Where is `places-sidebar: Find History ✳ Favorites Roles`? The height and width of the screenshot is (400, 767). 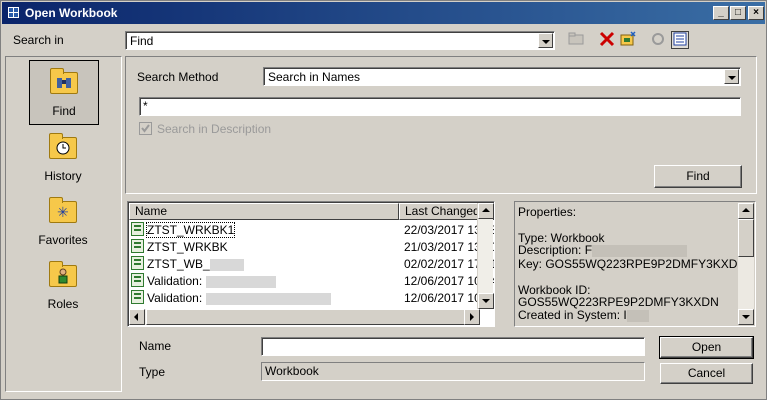
places-sidebar: Find History ✳ Favorites Roles is located at coordinates (63, 224).